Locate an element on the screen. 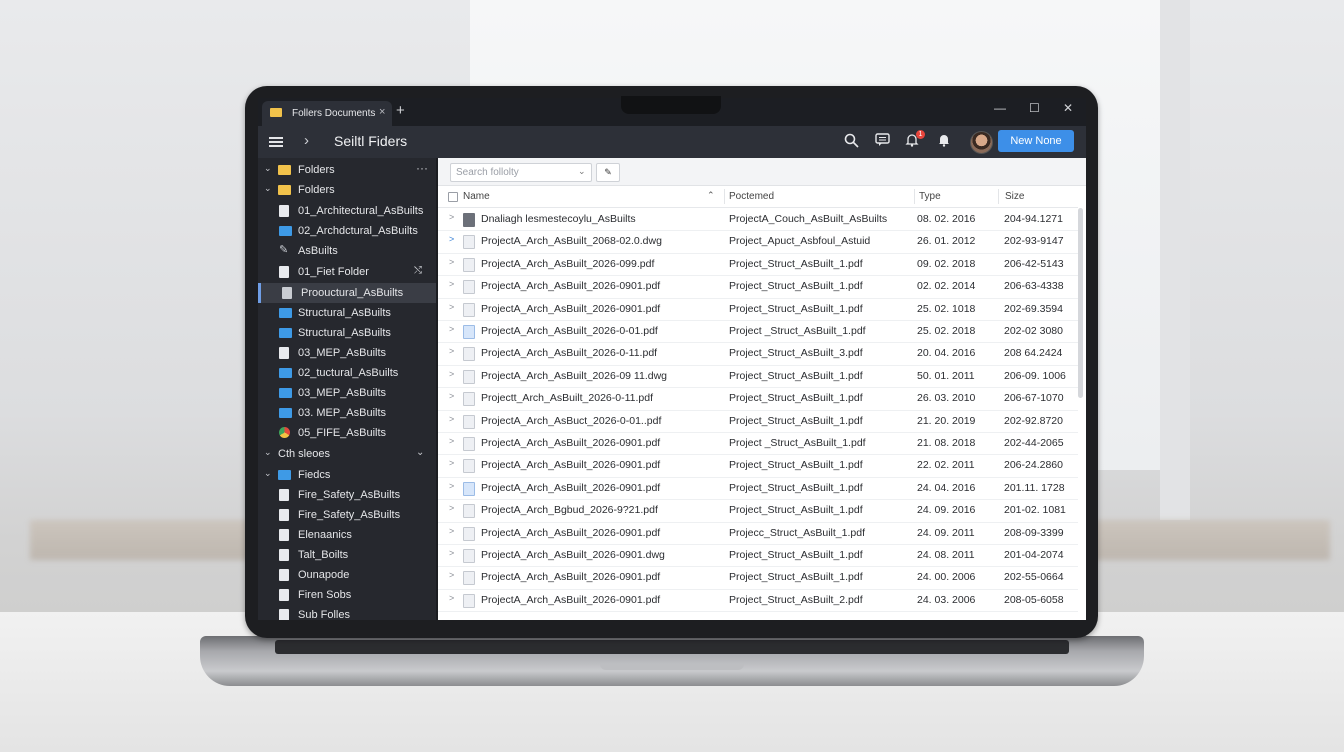  search-icon is located at coordinates (851, 142).